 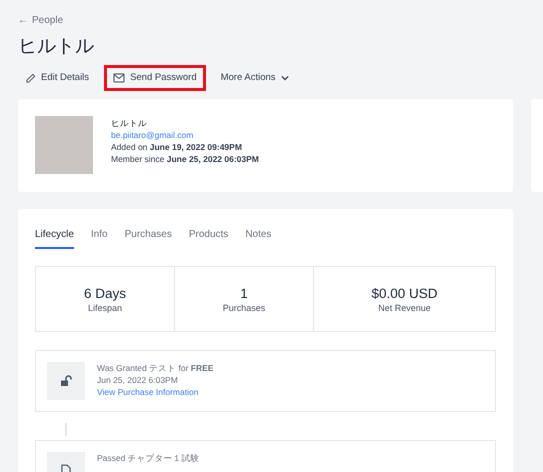 I want to click on event-title: Passed チャプター１試験, so click(x=148, y=458).